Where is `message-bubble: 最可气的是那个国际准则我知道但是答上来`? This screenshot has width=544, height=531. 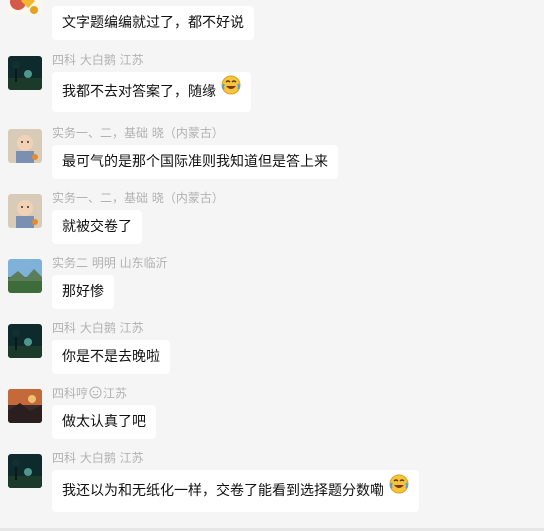
message-bubble: 最可气的是那个国际准则我知道但是答上来 is located at coordinates (195, 162).